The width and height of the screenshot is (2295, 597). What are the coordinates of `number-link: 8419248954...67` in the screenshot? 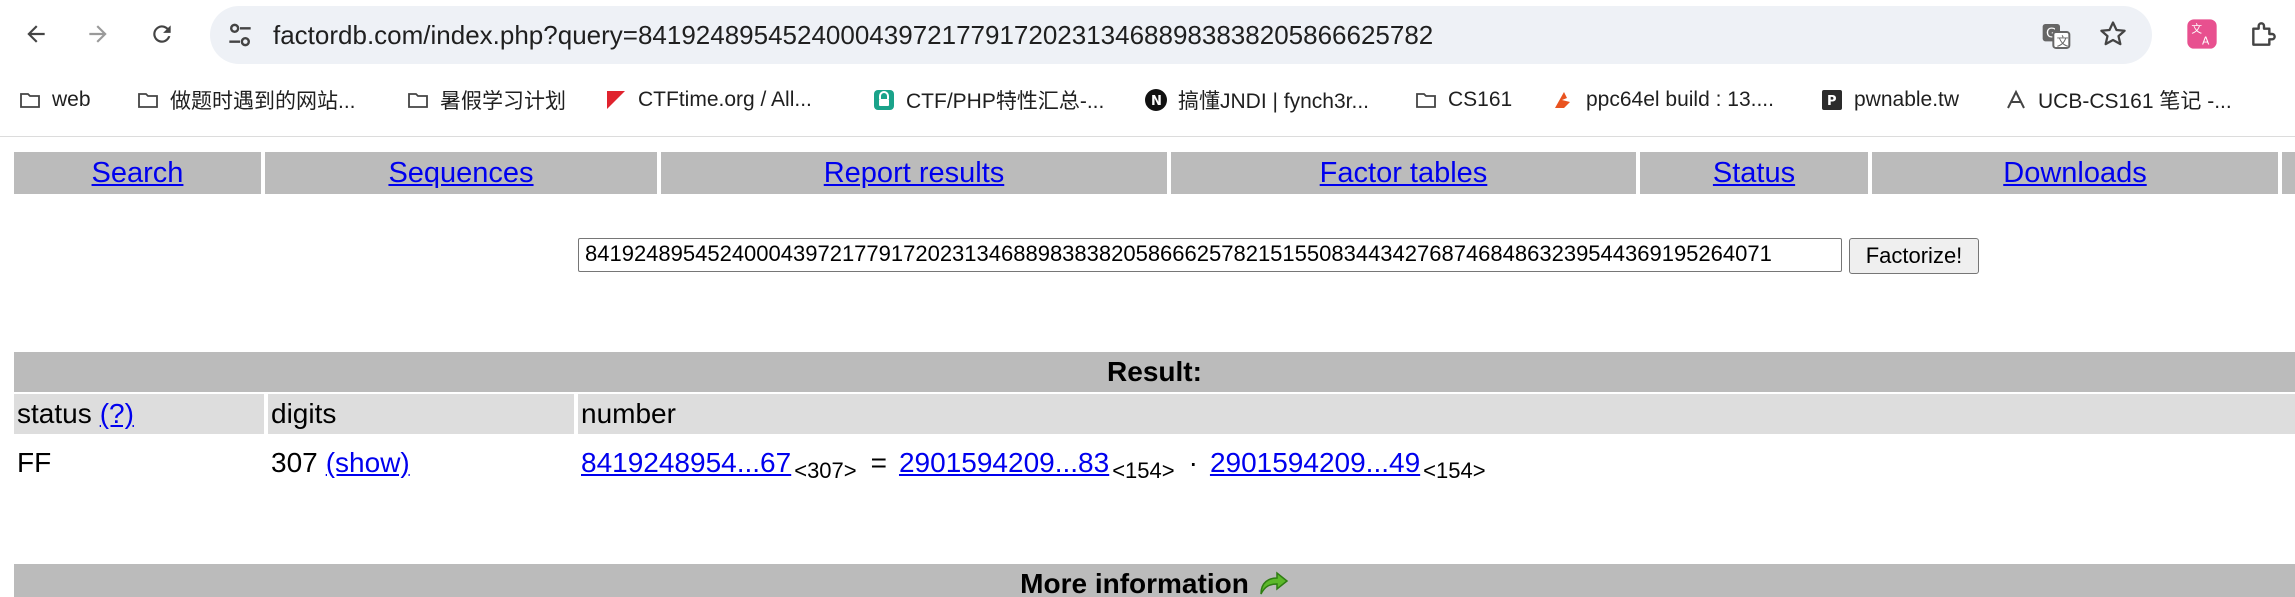 It's located at (686, 463).